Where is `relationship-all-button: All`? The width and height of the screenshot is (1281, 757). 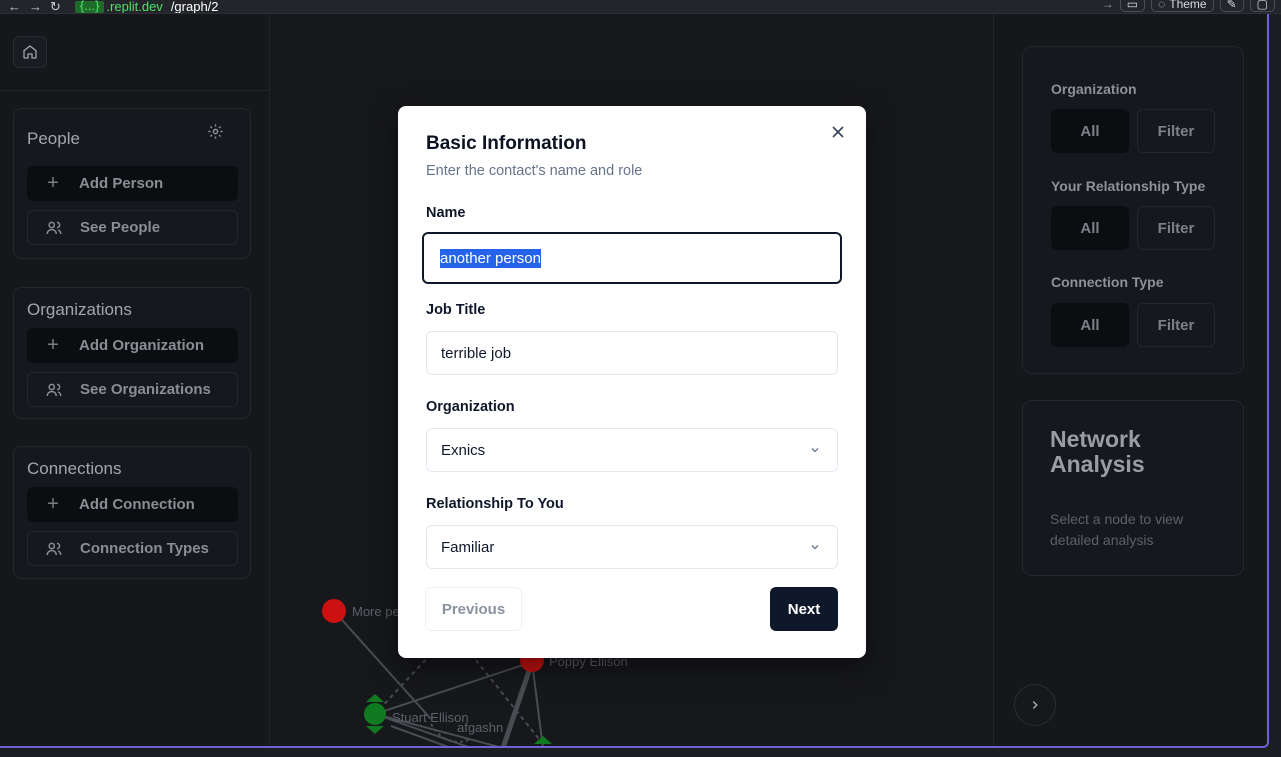 relationship-all-button: All is located at coordinates (1090, 228).